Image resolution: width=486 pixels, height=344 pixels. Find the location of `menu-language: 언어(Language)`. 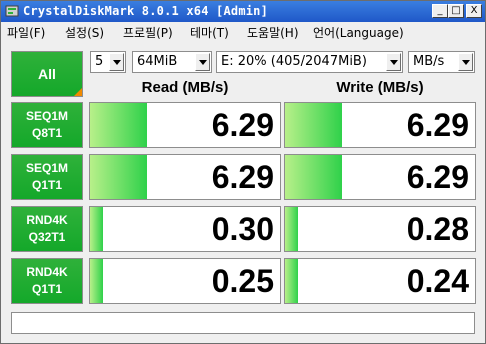

menu-language: 언어(Language) is located at coordinates (358, 32).